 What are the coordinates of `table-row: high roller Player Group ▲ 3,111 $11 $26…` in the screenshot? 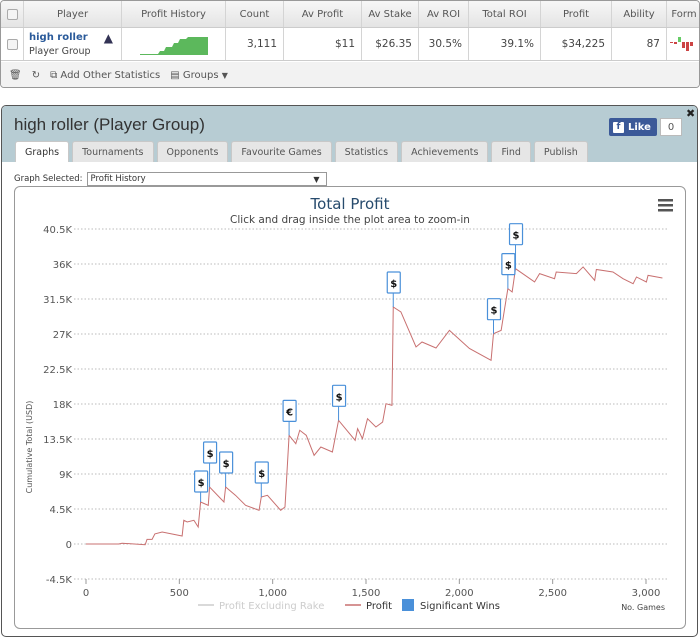 It's located at (350, 44).